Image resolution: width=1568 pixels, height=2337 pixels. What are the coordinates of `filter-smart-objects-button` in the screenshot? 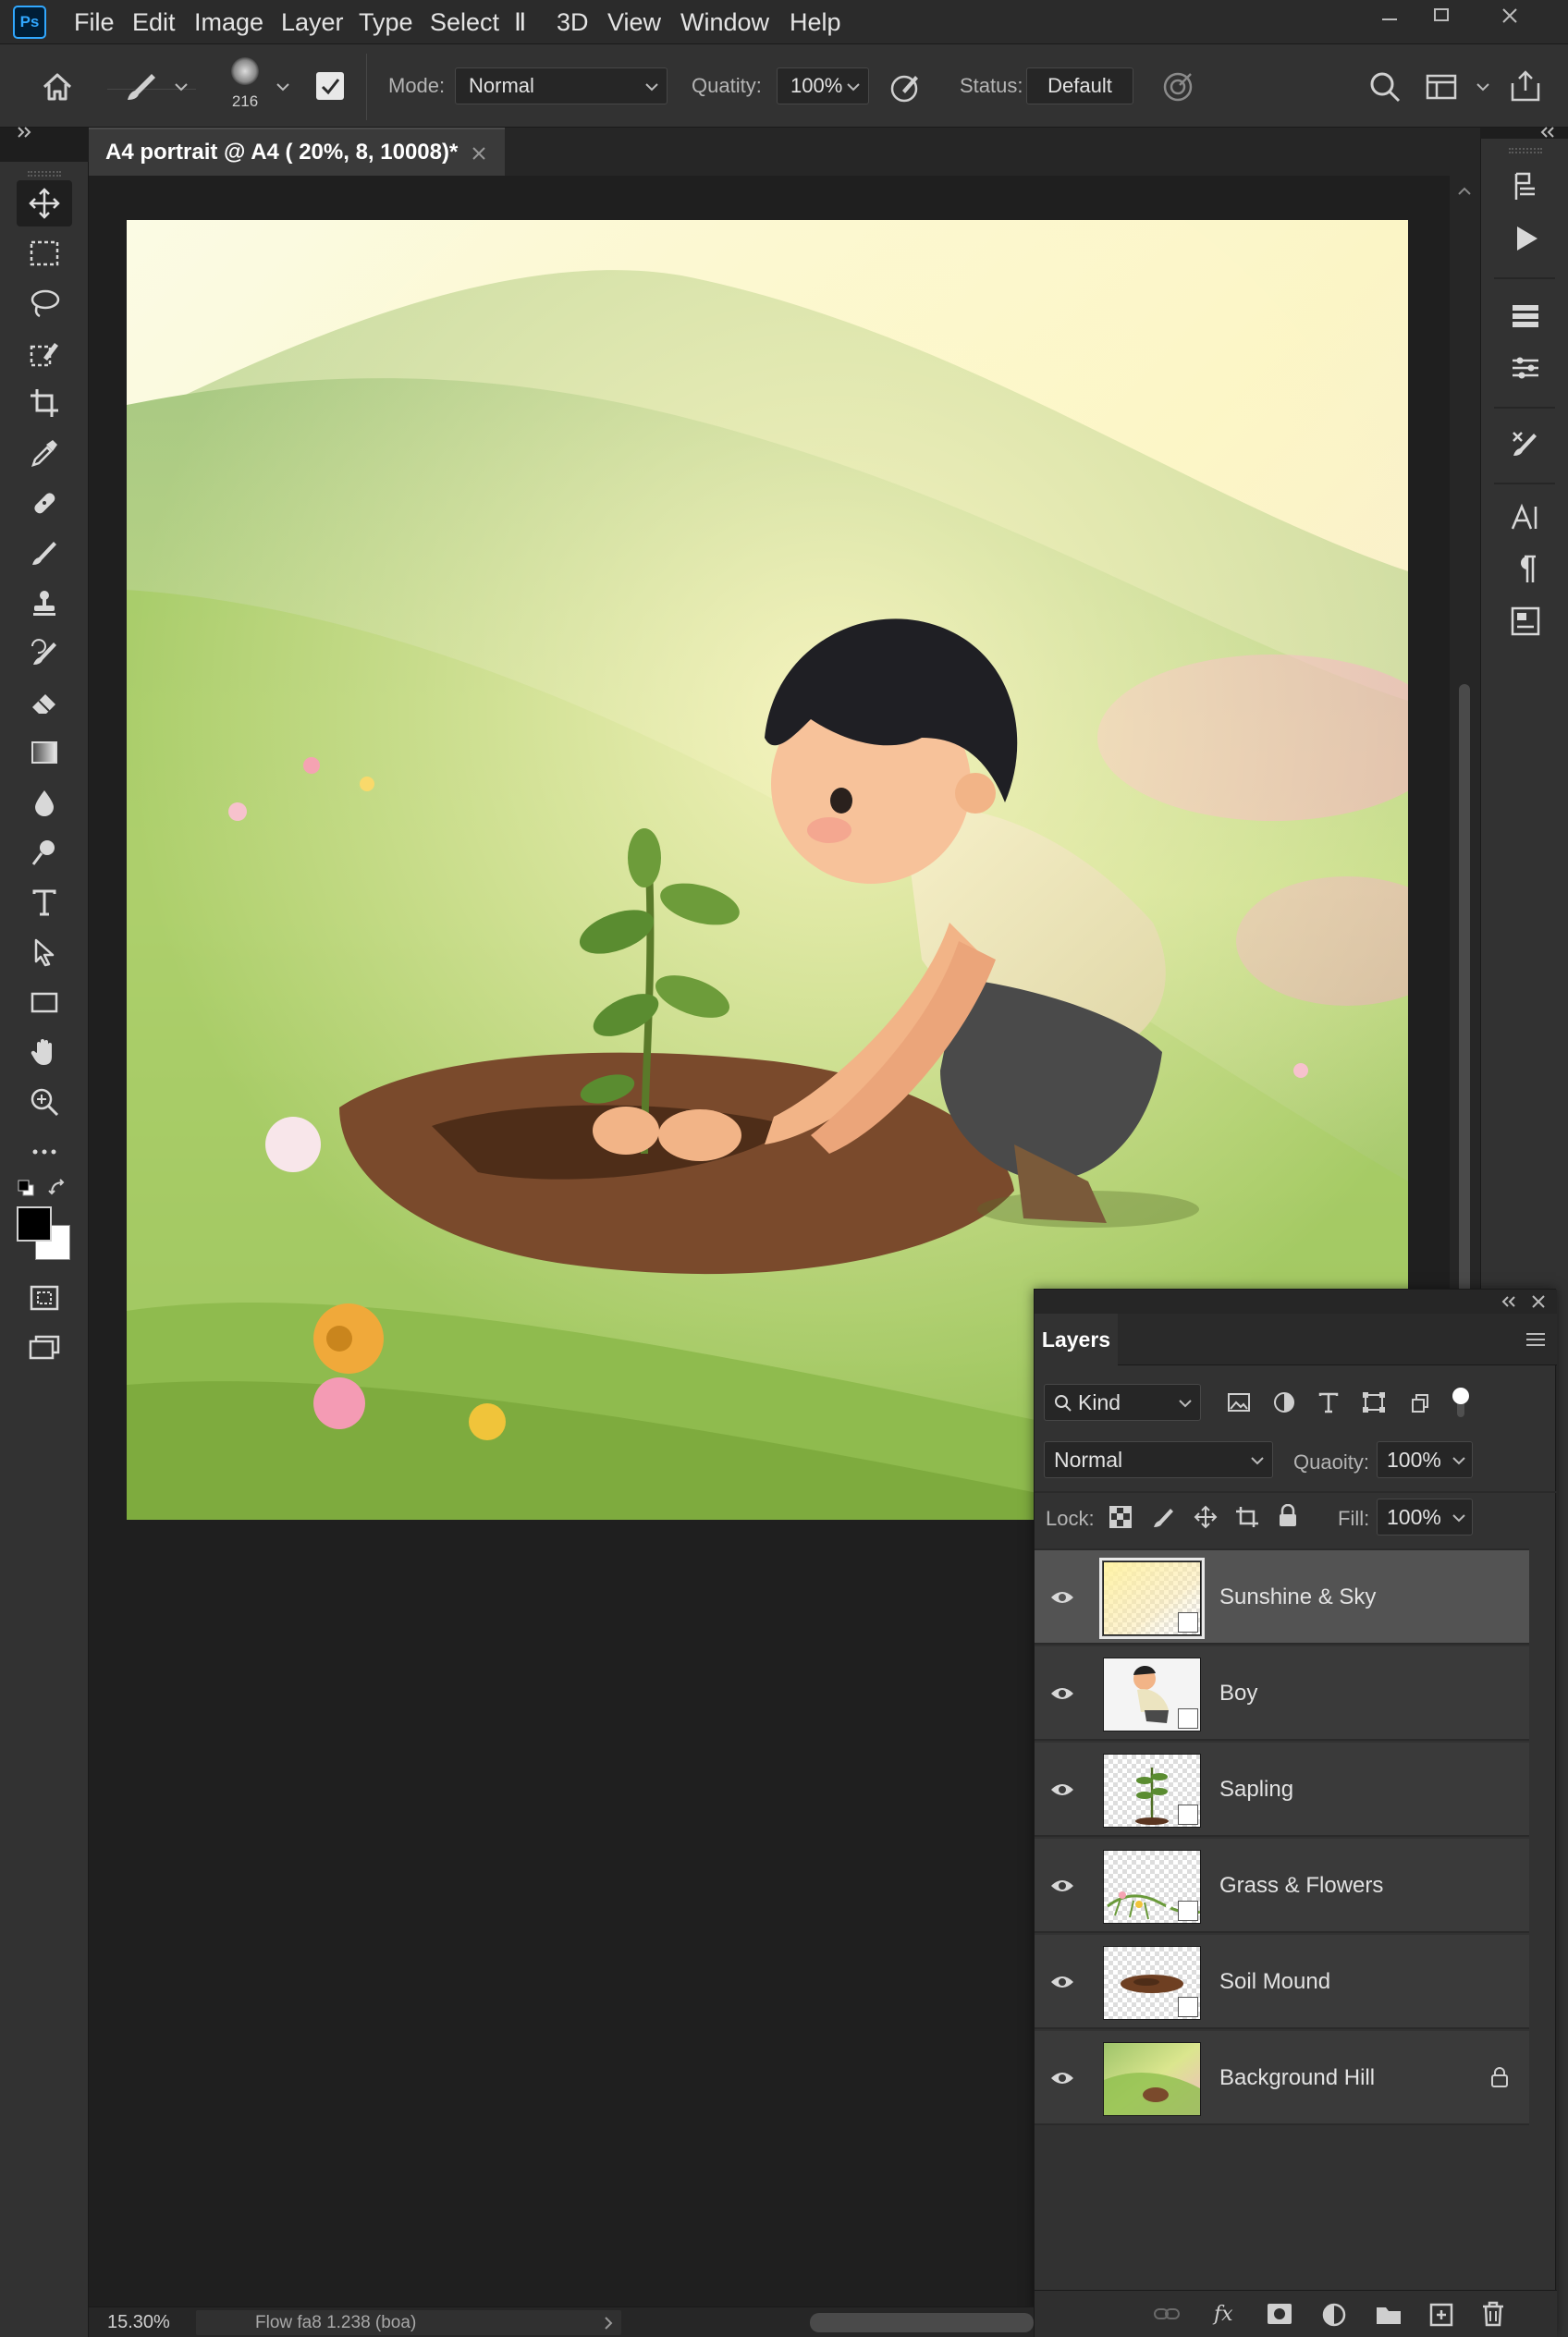 It's located at (1419, 1402).